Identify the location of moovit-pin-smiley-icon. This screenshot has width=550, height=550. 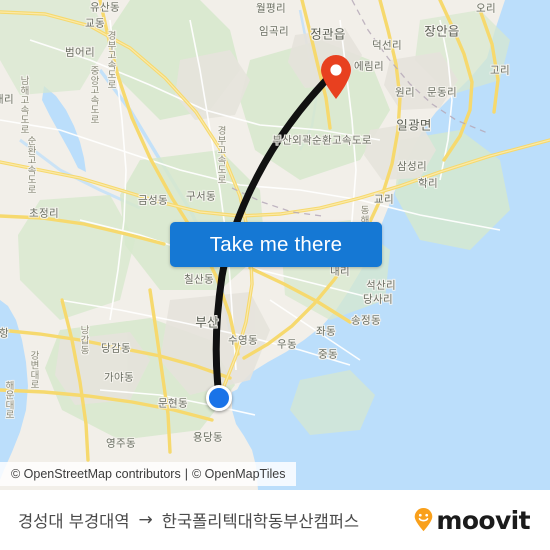
(423, 520).